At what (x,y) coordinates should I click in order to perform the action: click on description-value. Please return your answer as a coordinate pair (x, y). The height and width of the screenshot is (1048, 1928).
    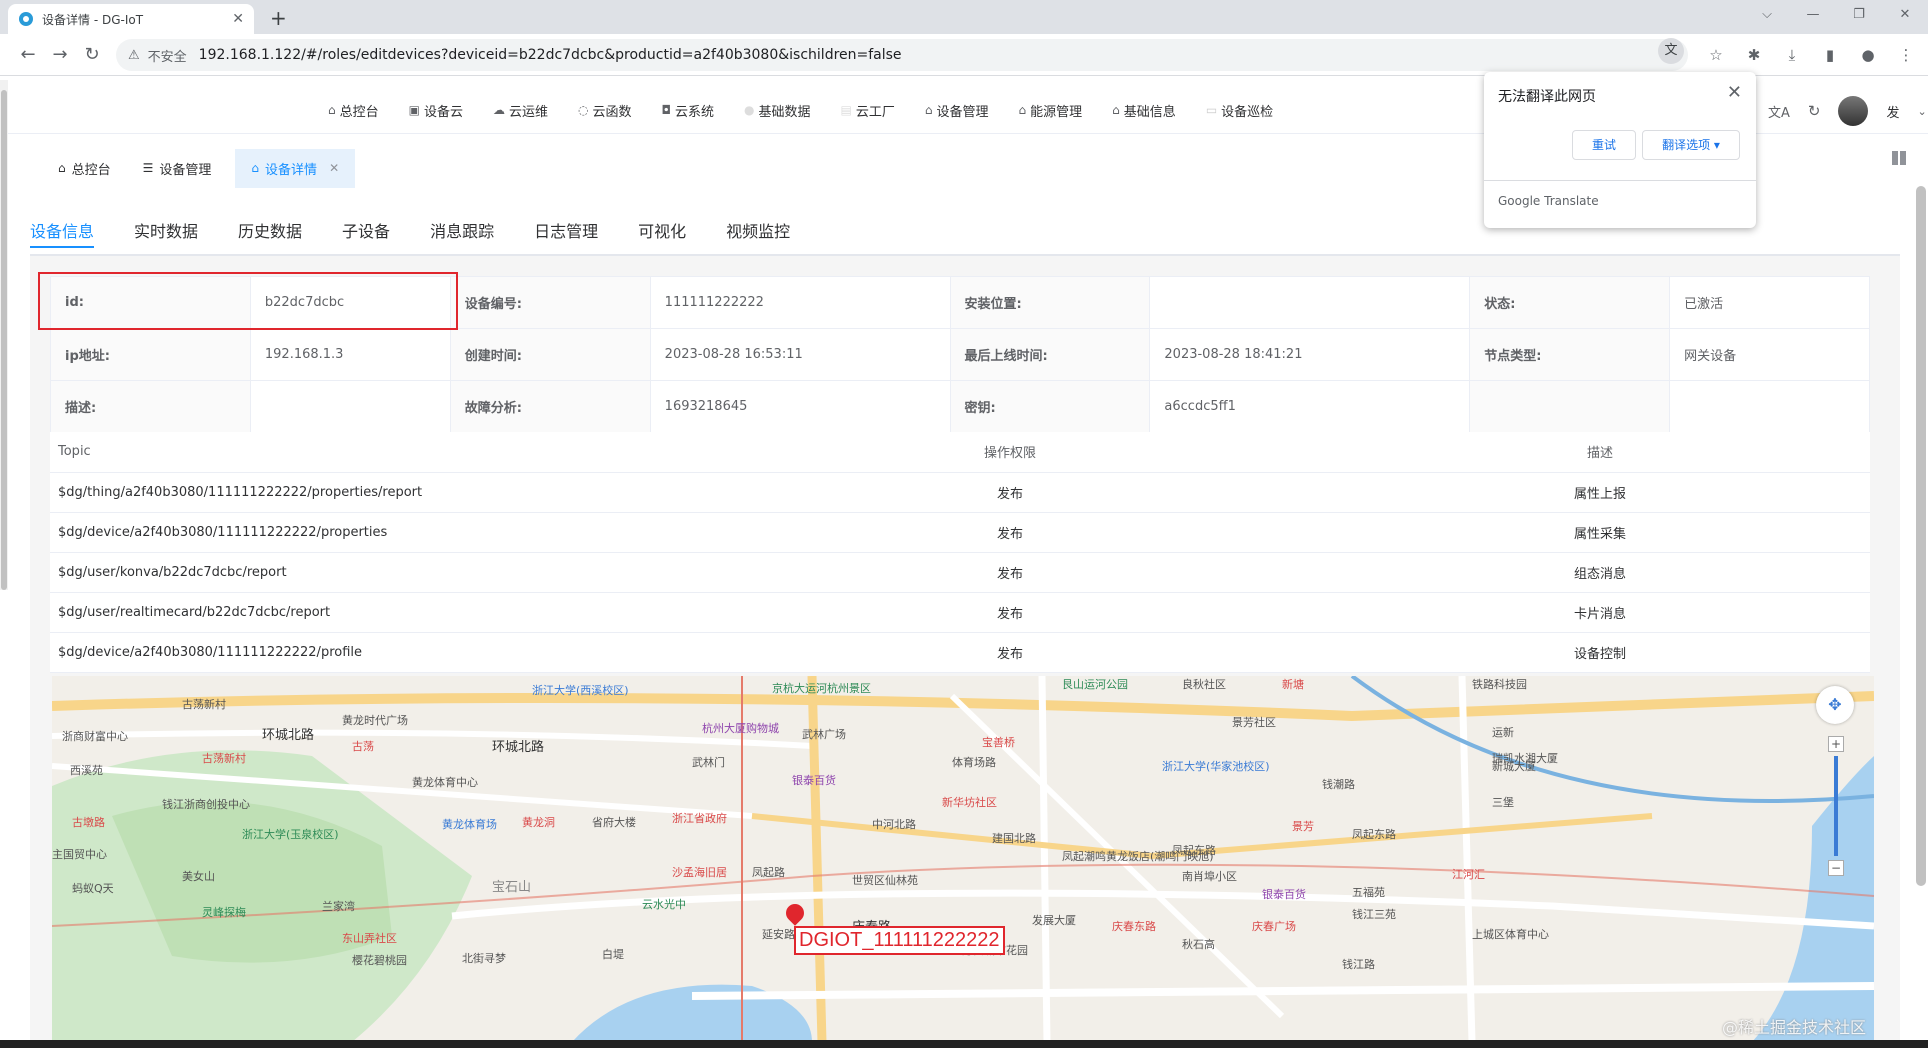
    Looking at the image, I should click on (350, 406).